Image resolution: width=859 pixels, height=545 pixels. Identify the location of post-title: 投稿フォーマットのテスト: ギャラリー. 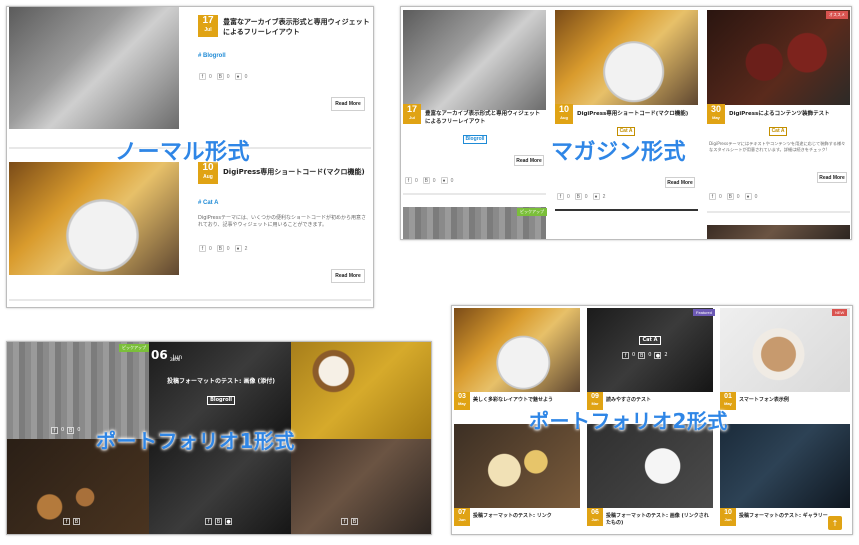
(784, 515).